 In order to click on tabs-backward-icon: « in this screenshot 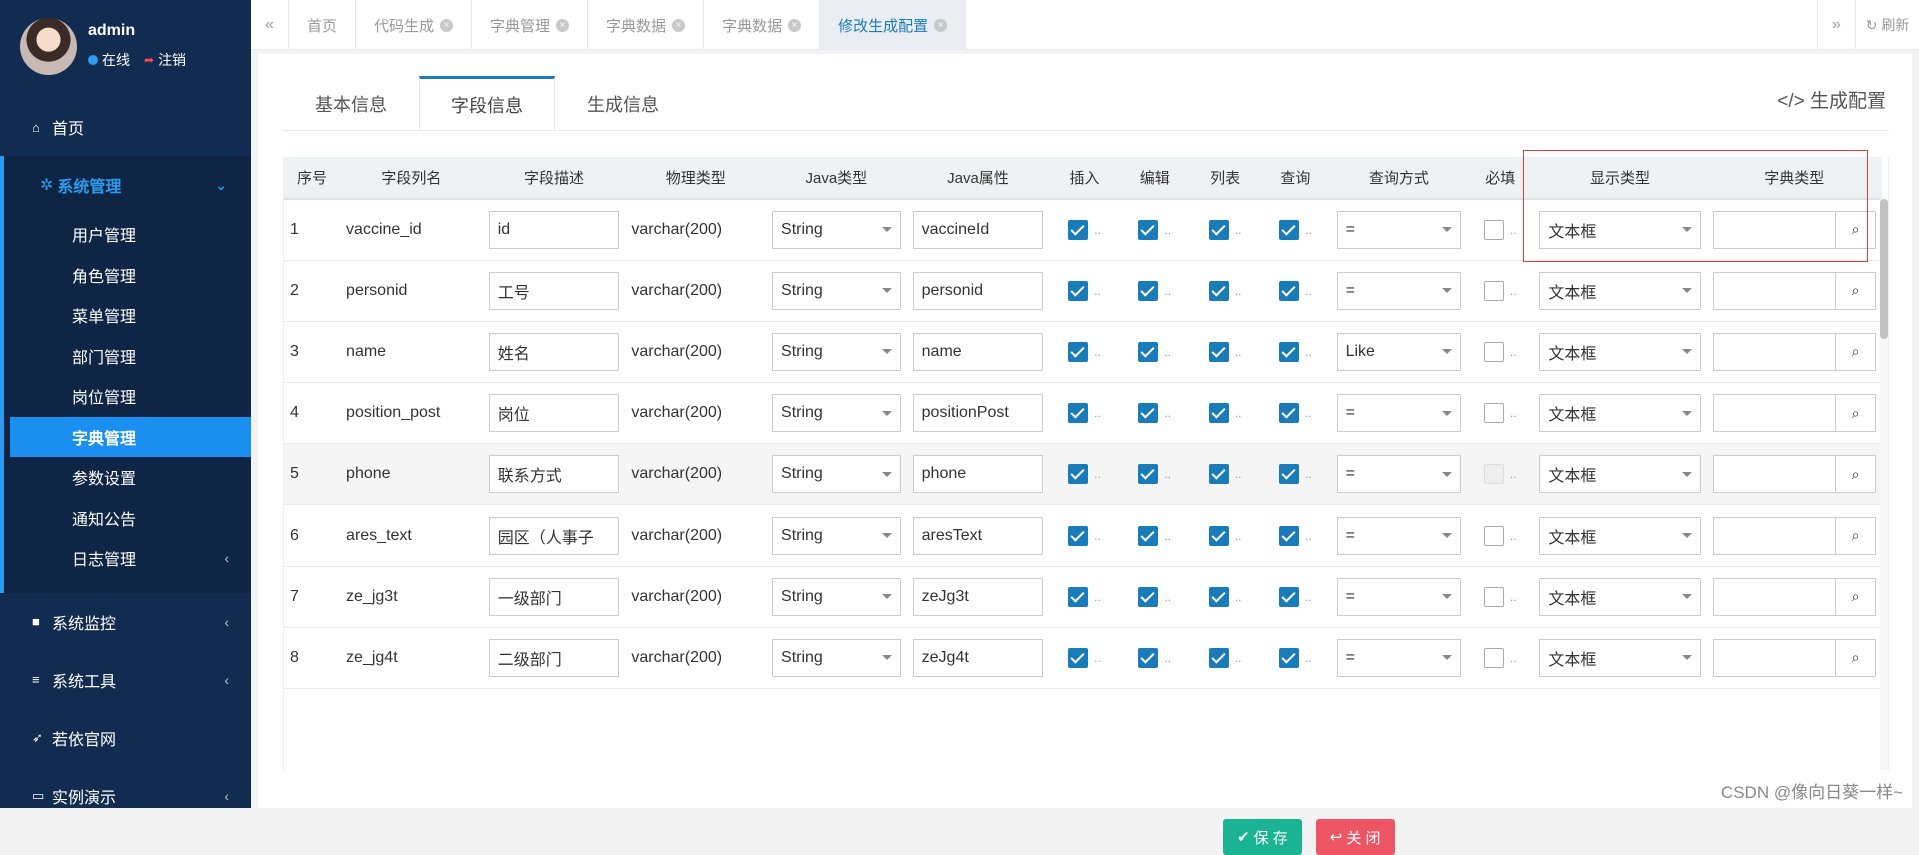, I will do `click(270, 25)`.